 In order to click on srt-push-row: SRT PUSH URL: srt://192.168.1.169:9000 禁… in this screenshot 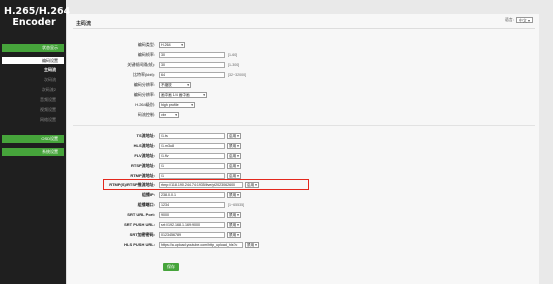, I will do `click(154, 224)`.